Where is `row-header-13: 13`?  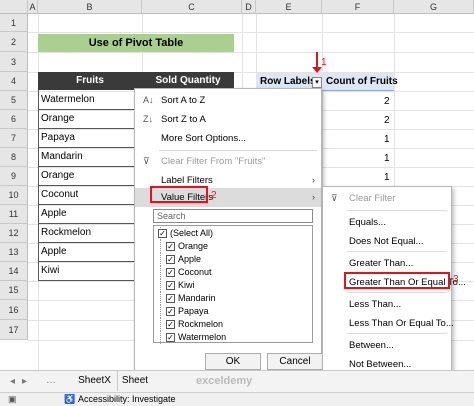 row-header-13: 13 is located at coordinates (14, 252).